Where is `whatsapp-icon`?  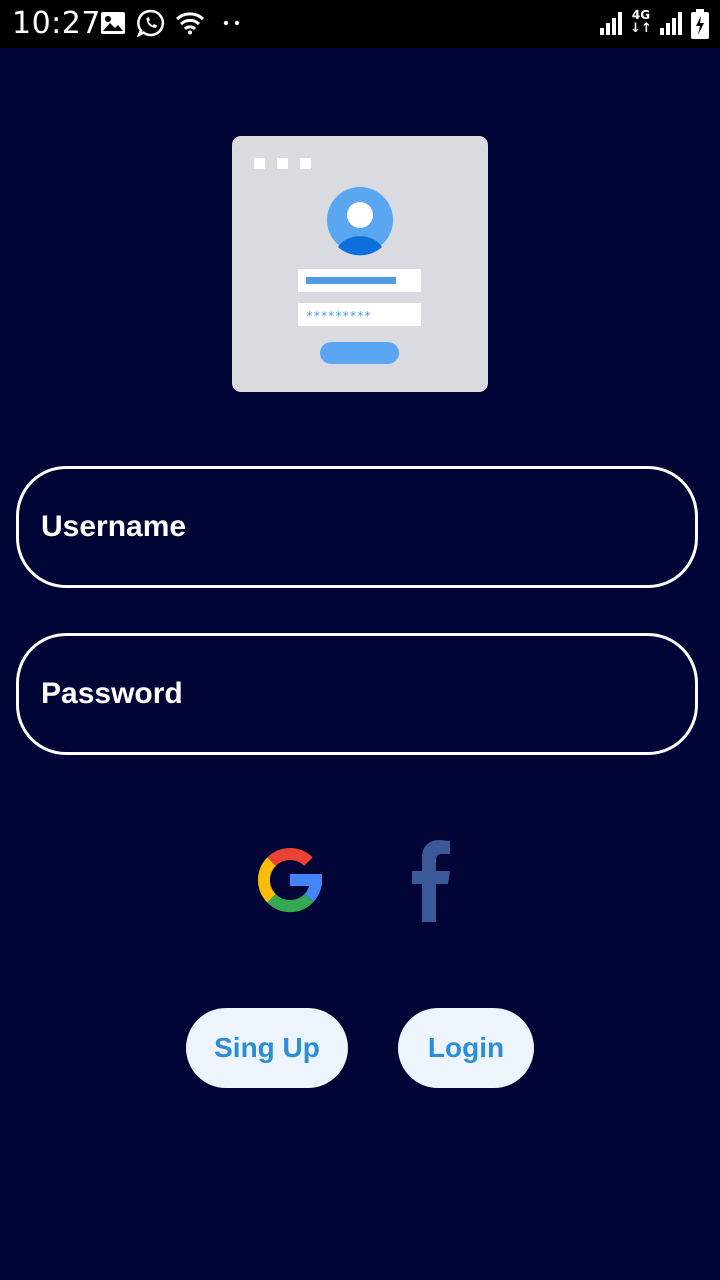 whatsapp-icon is located at coordinates (151, 23).